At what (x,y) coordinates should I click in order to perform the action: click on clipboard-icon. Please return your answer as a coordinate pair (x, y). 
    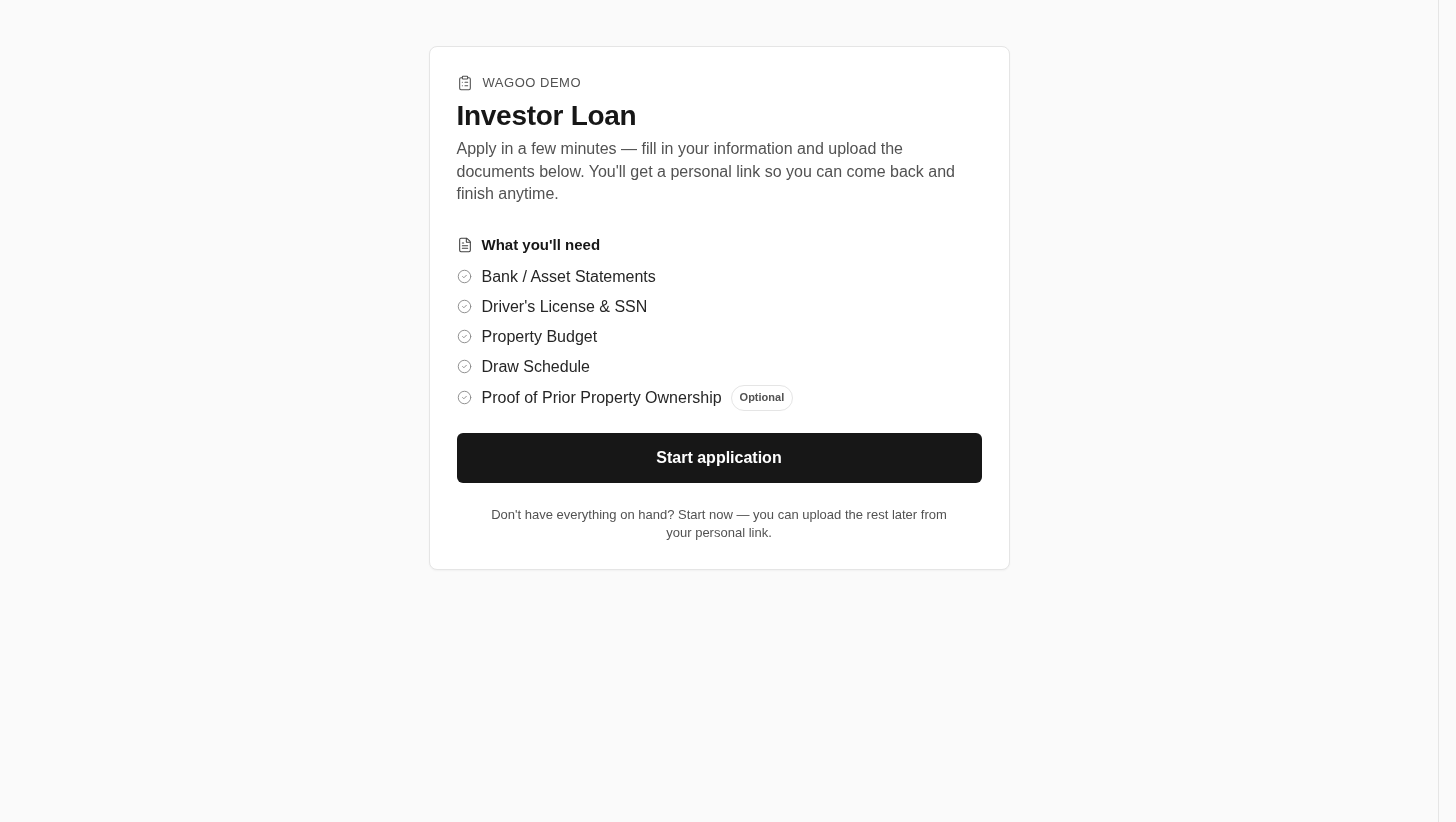
    Looking at the image, I should click on (464, 83).